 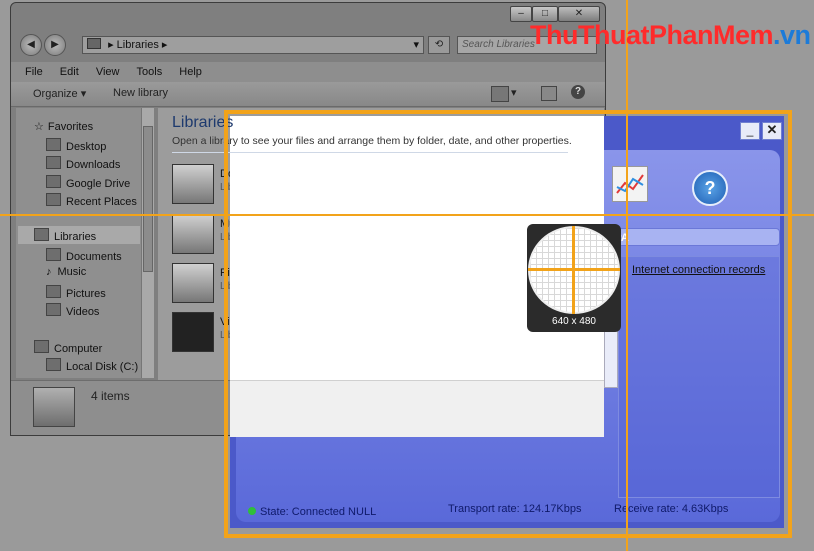 What do you see at coordinates (148, 199) in the screenshot?
I see `nav-scroll-thumb` at bounding box center [148, 199].